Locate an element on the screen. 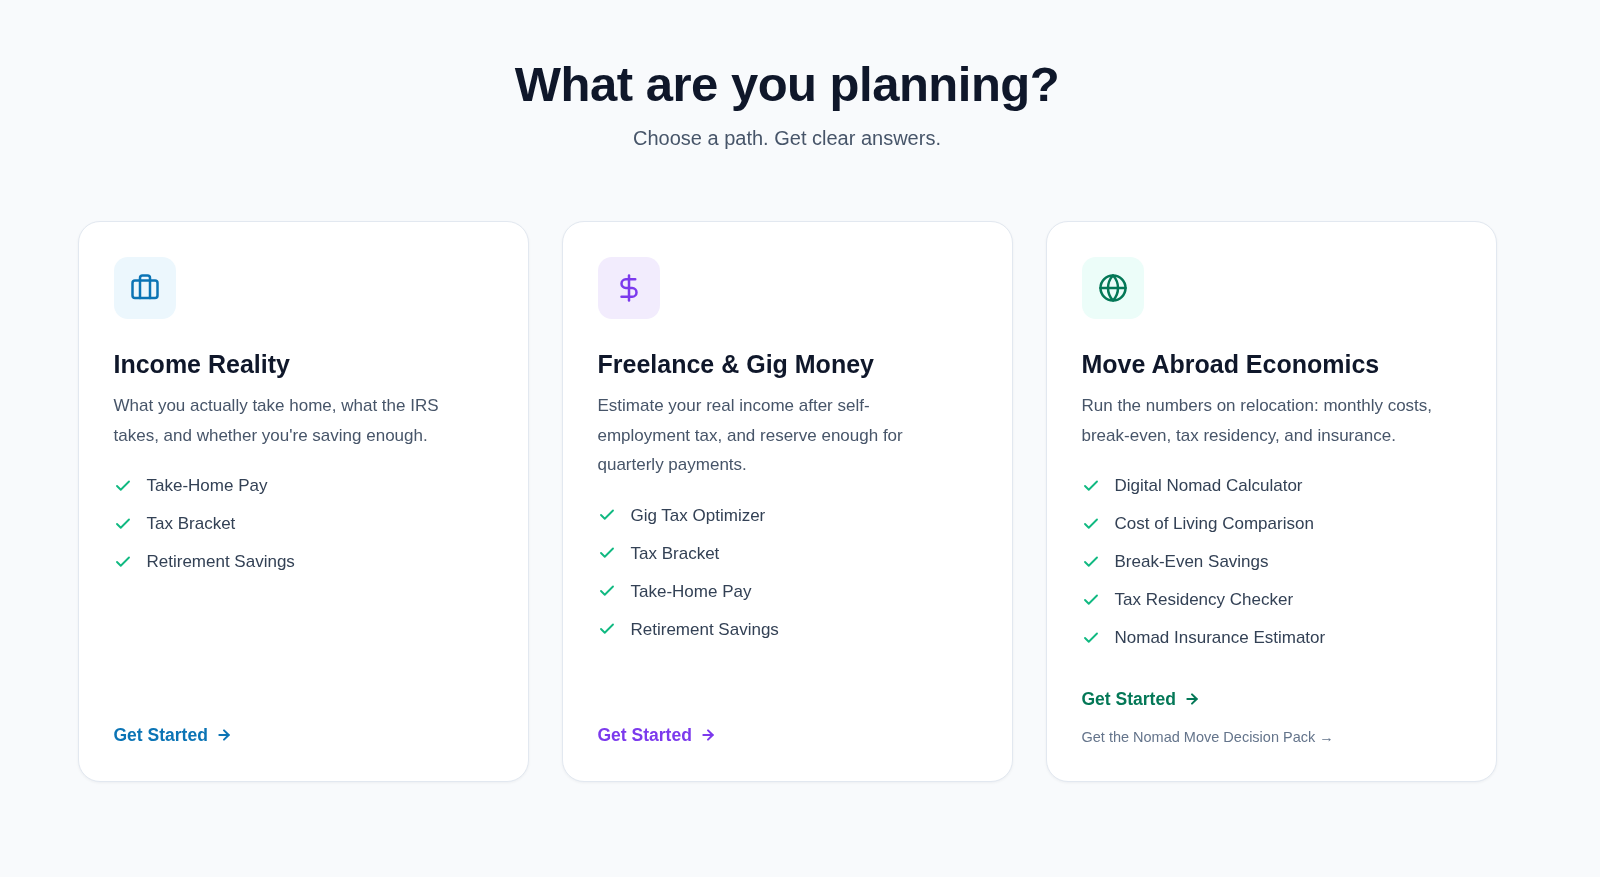 This screenshot has height=877, width=1600. briefcase-icon is located at coordinates (144, 288).